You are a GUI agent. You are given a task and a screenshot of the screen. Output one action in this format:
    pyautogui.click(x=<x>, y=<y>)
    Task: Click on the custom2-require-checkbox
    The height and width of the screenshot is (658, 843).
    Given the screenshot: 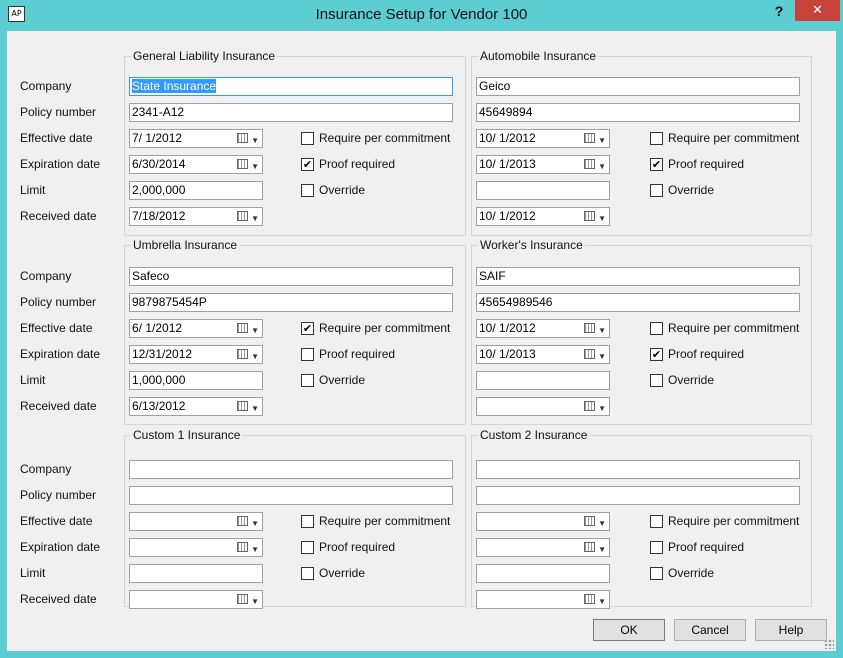 What is the action you would take?
    pyautogui.click(x=656, y=521)
    